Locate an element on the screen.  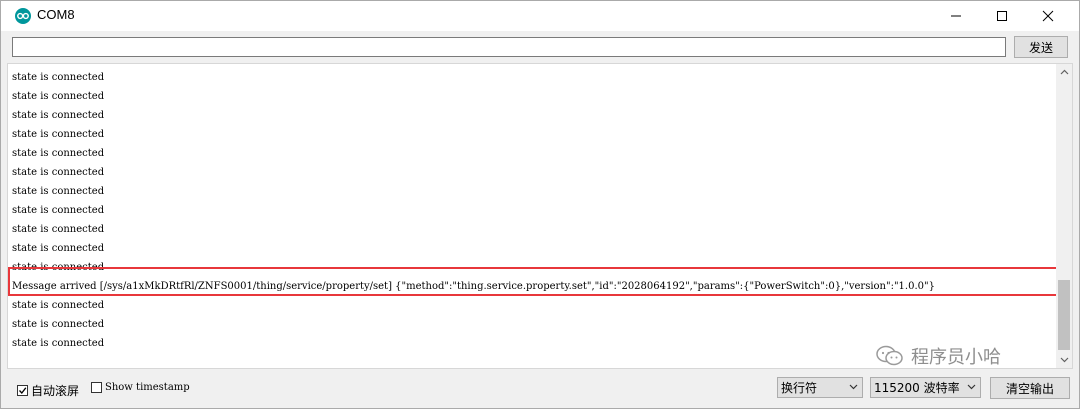
close-button is located at coordinates (1048, 16).